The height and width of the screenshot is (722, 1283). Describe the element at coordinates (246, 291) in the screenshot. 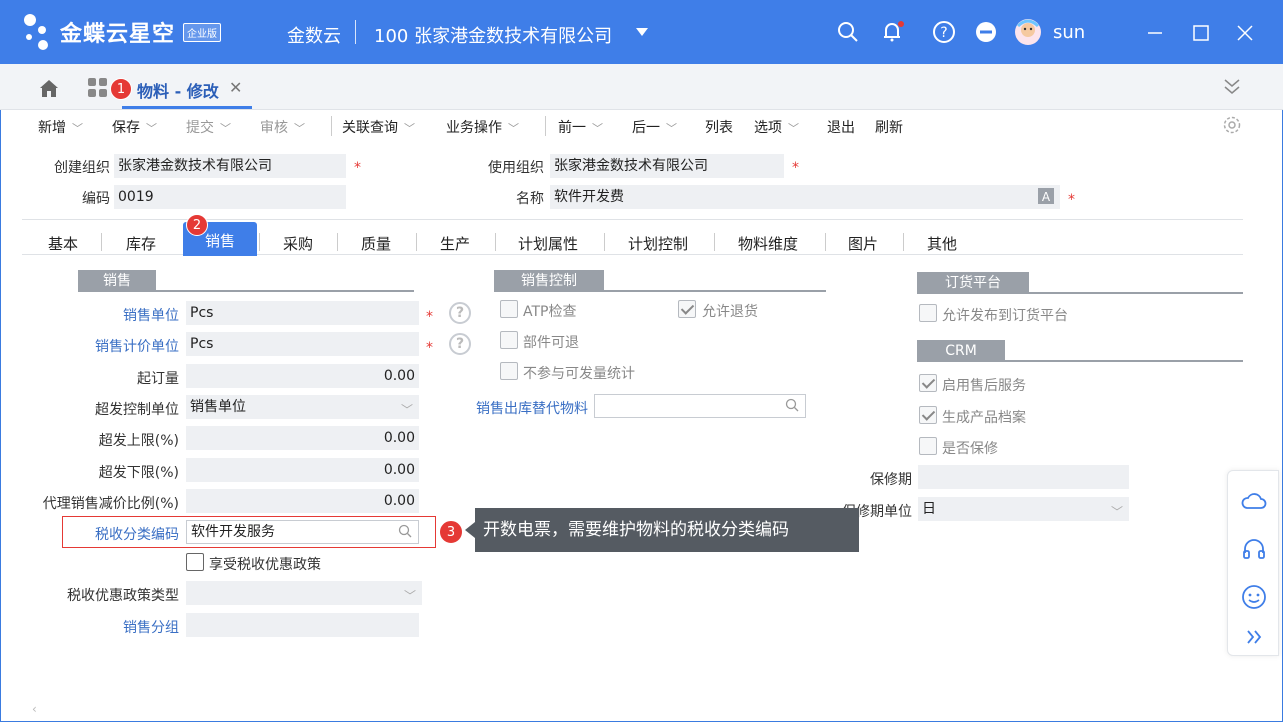

I see `section-line` at that location.